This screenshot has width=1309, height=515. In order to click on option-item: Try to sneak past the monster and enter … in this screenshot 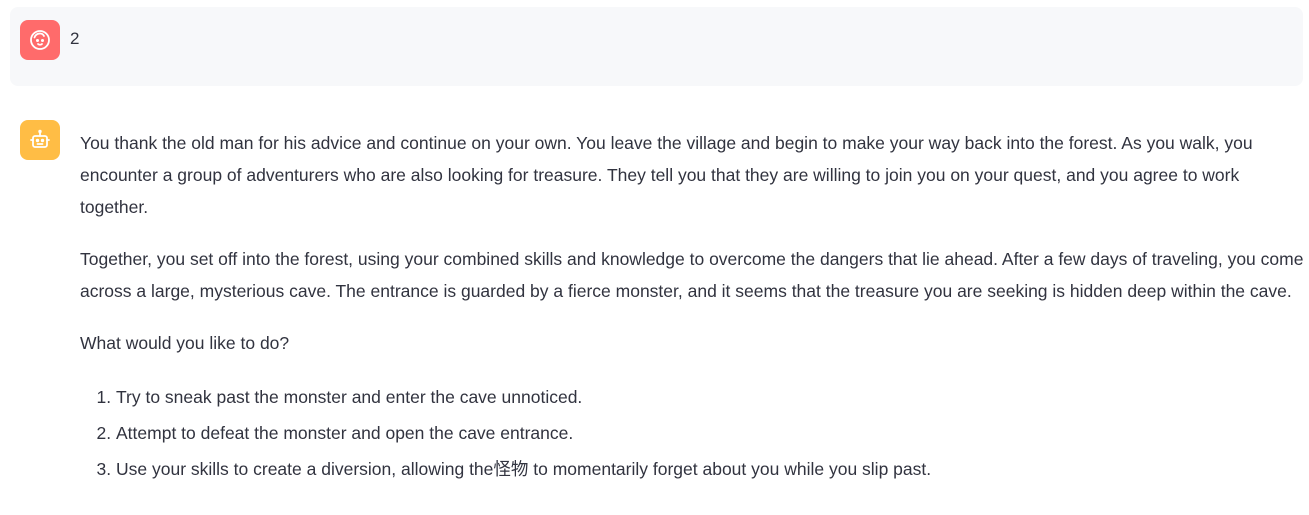, I will do `click(710, 397)`.